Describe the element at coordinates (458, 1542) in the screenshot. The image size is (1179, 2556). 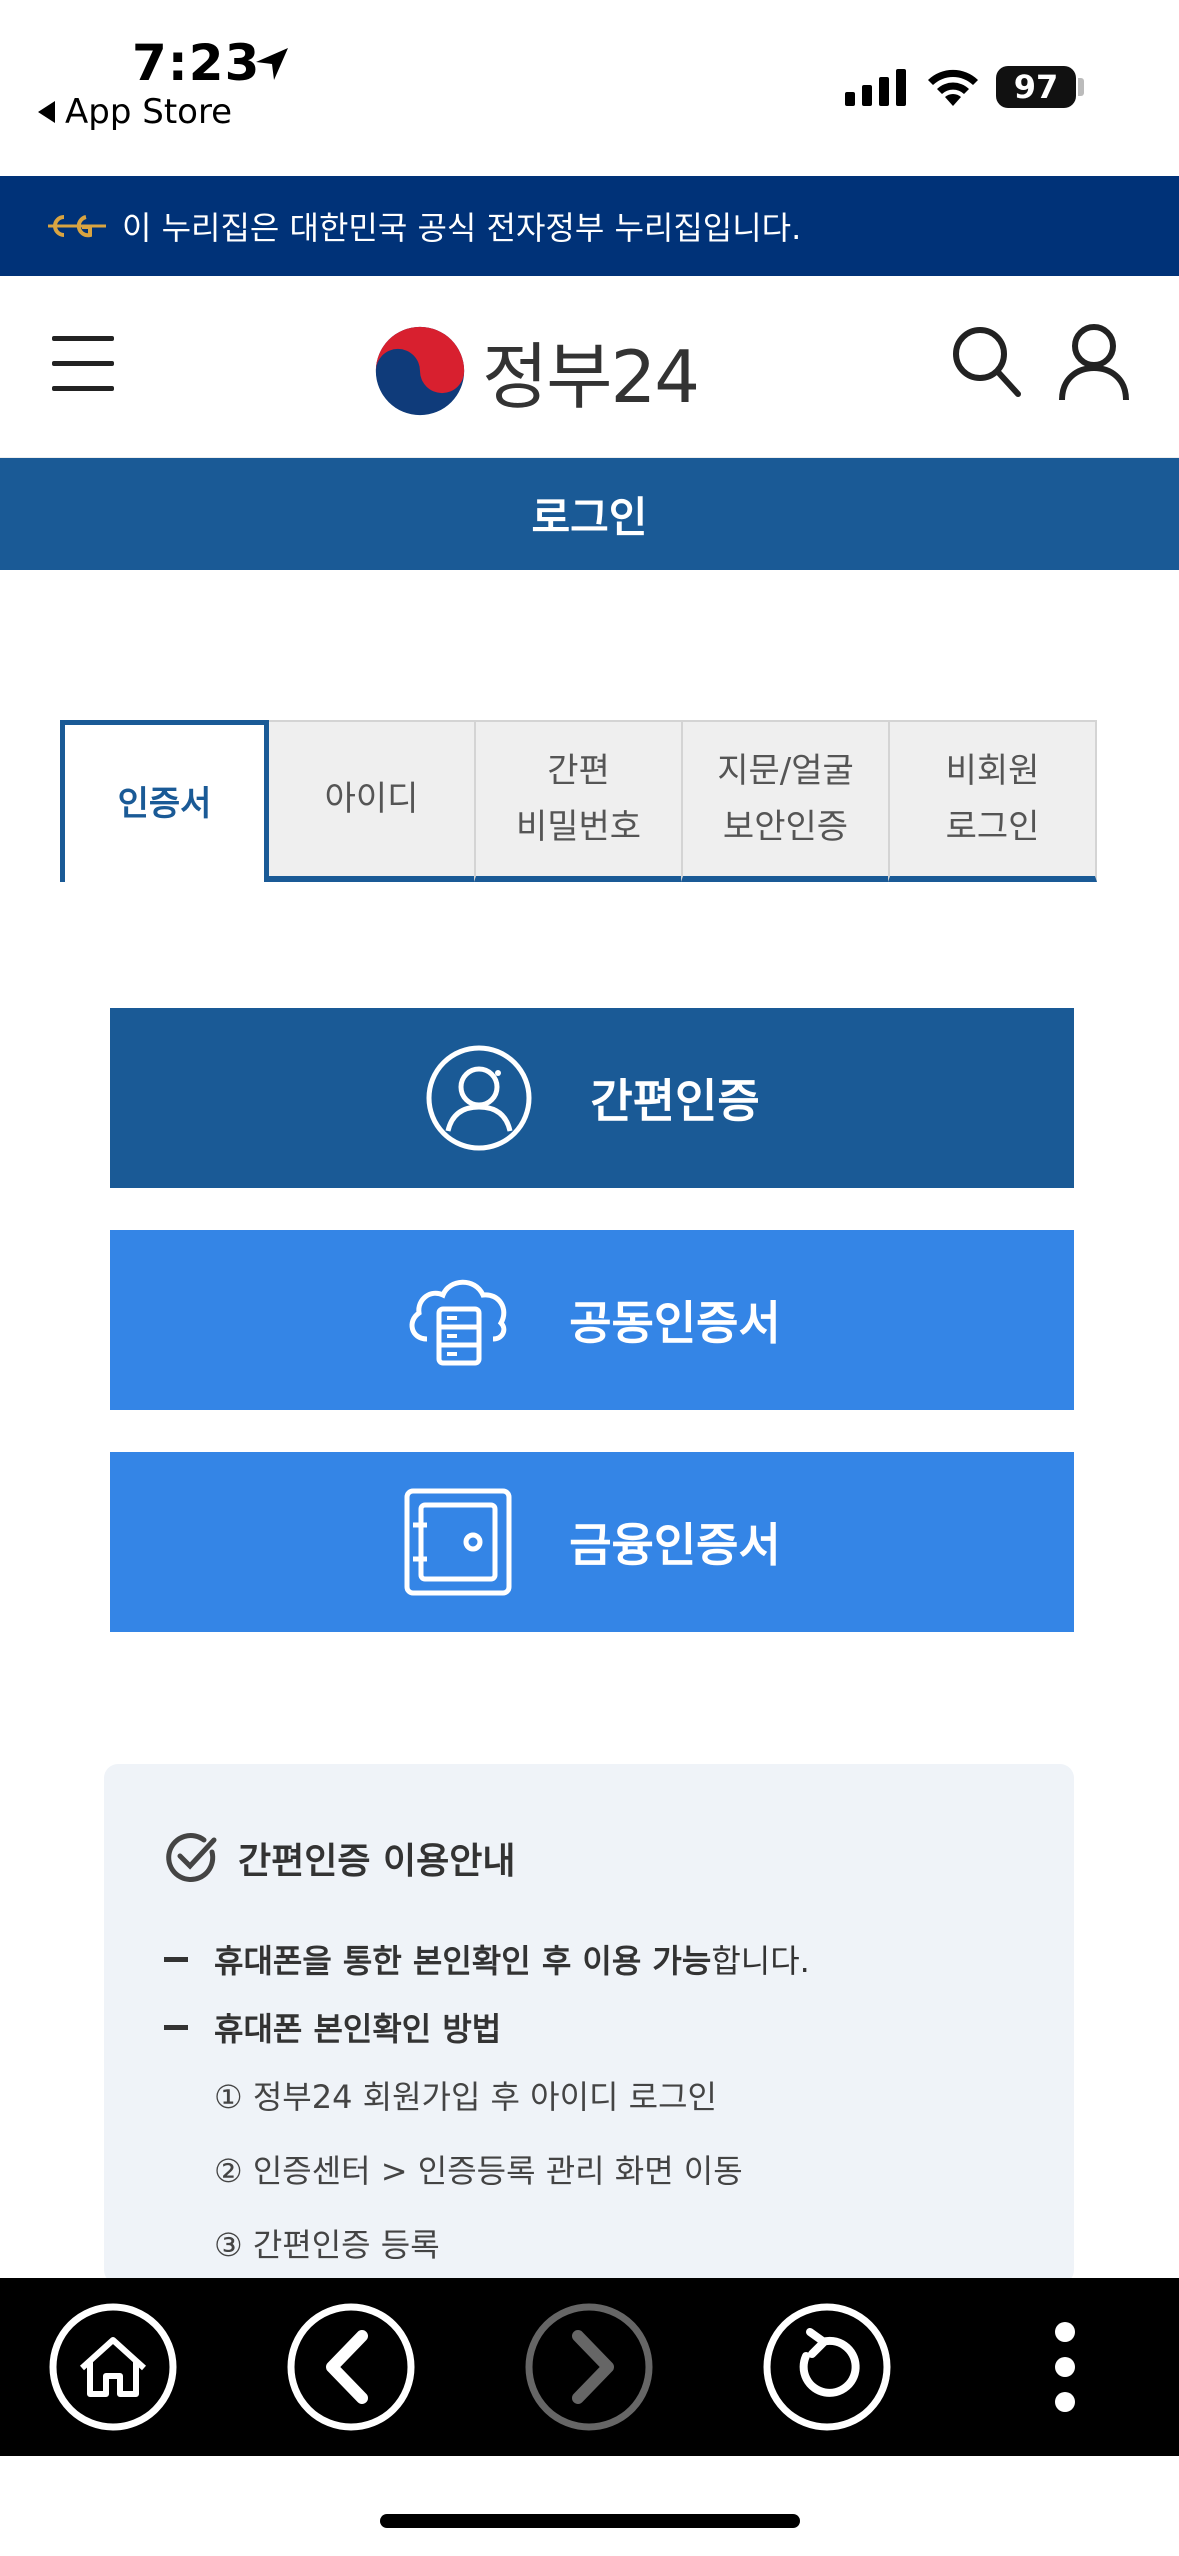
I see `safe-icon` at that location.